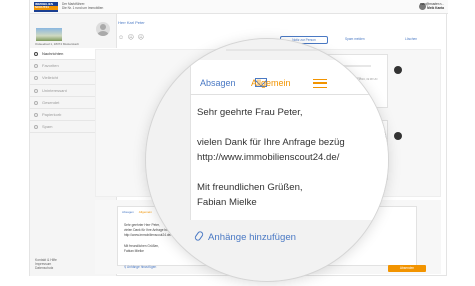 This screenshot has height=286, width=475. Describe the element at coordinates (36, 66) in the screenshot. I see `star-icon` at that location.